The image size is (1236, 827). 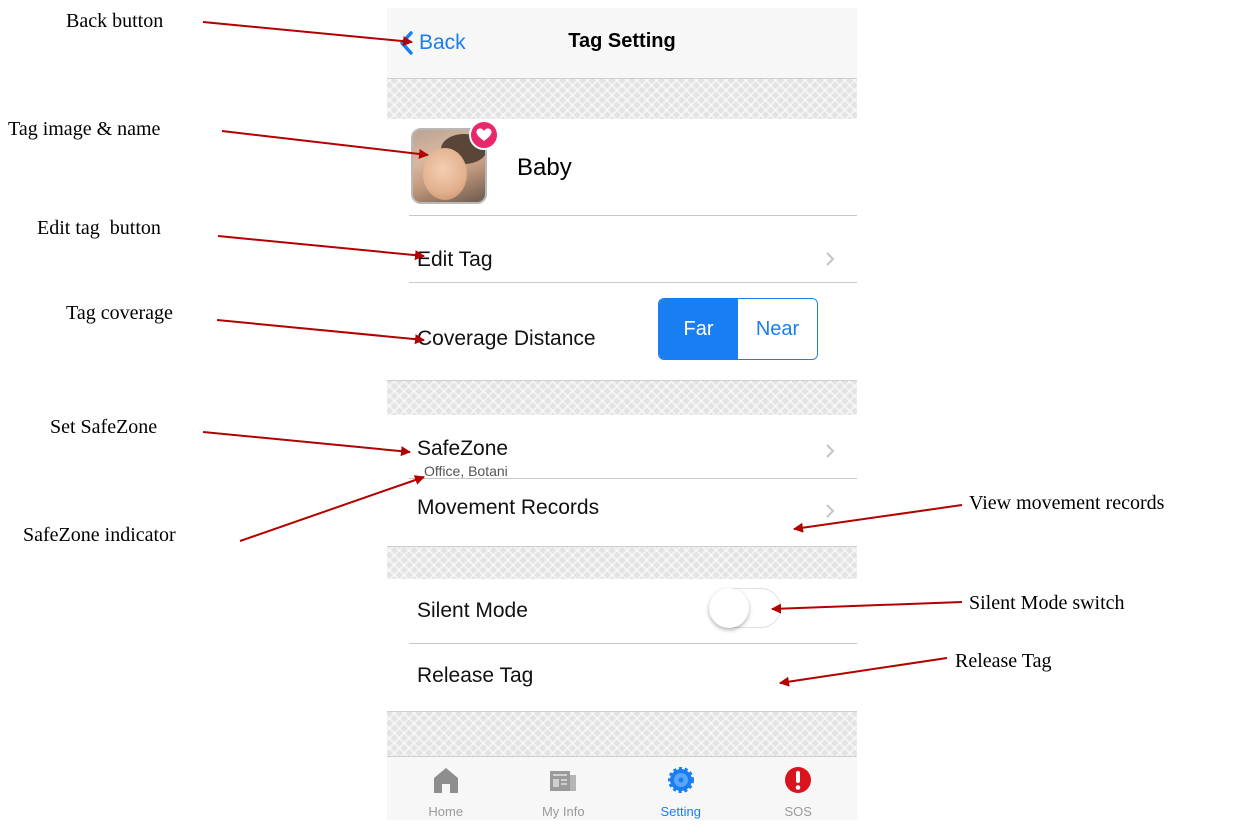 I want to click on callout-release-tag: Release Tag, so click(x=1003, y=661).